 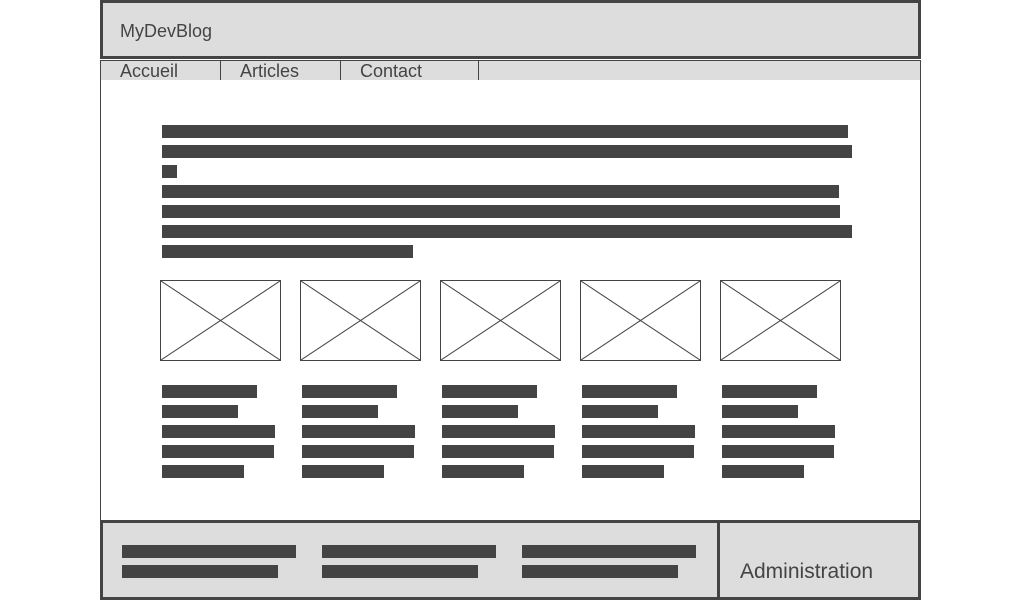 What do you see at coordinates (510, 70) in the screenshot?
I see `main-navigation: Accueil Articles Contact` at bounding box center [510, 70].